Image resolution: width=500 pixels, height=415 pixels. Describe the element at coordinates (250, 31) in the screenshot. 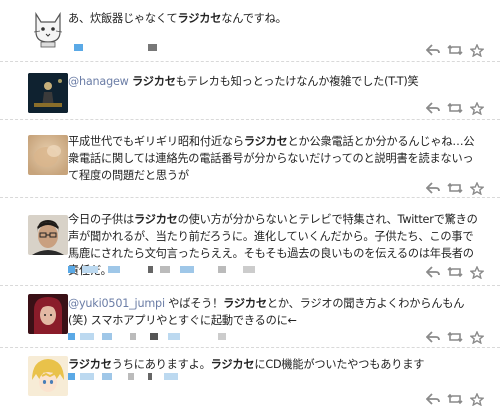

I see `tweet-item: あ、炊飯器じゃなくてラジカセなんですね。` at that location.